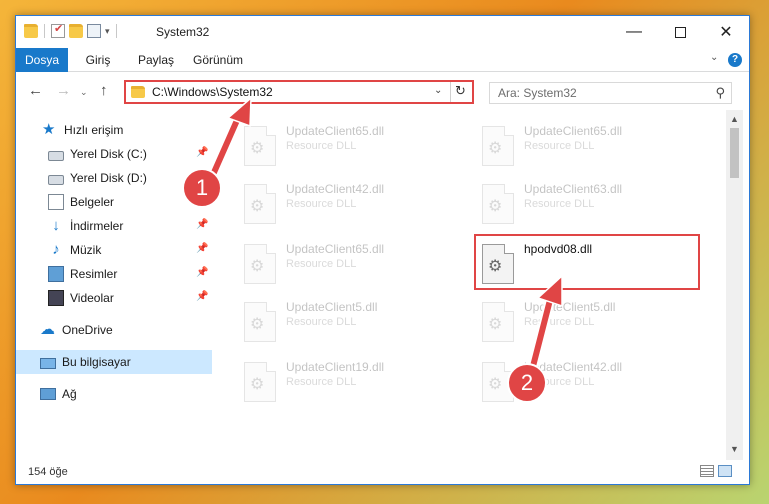 Image resolution: width=769 pixels, height=504 pixels. I want to click on step-badge-2: 2, so click(527, 383).